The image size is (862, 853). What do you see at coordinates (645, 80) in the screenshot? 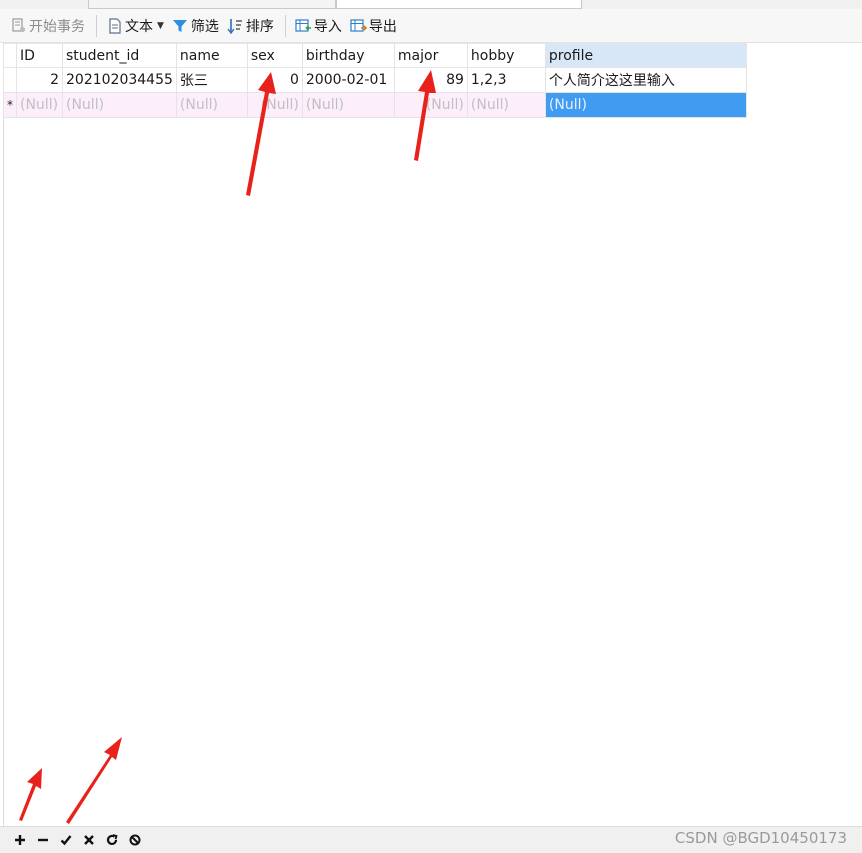
I see `cell-profile: 个人简介这这里输入` at bounding box center [645, 80].